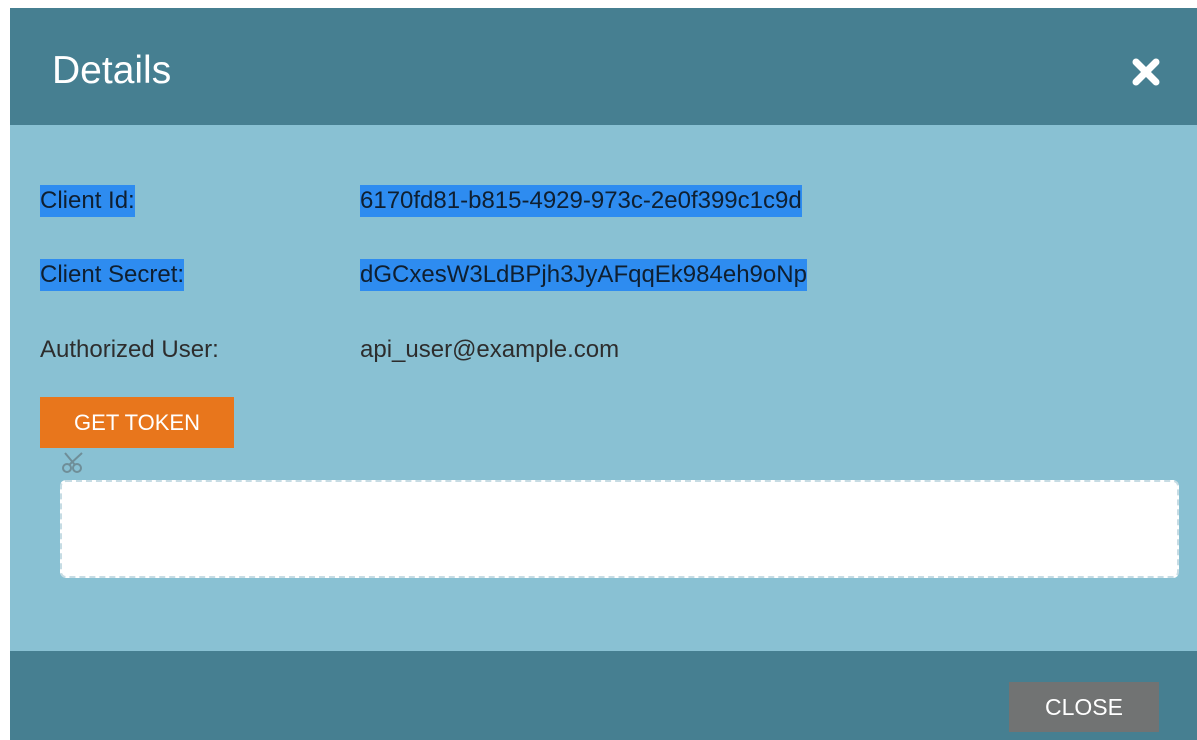 Image resolution: width=1197 pixels, height=740 pixels. What do you see at coordinates (581, 201) in the screenshot?
I see `client-id-value: 6170fd81-b815-4929-973c-2e0f399c1c9d` at bounding box center [581, 201].